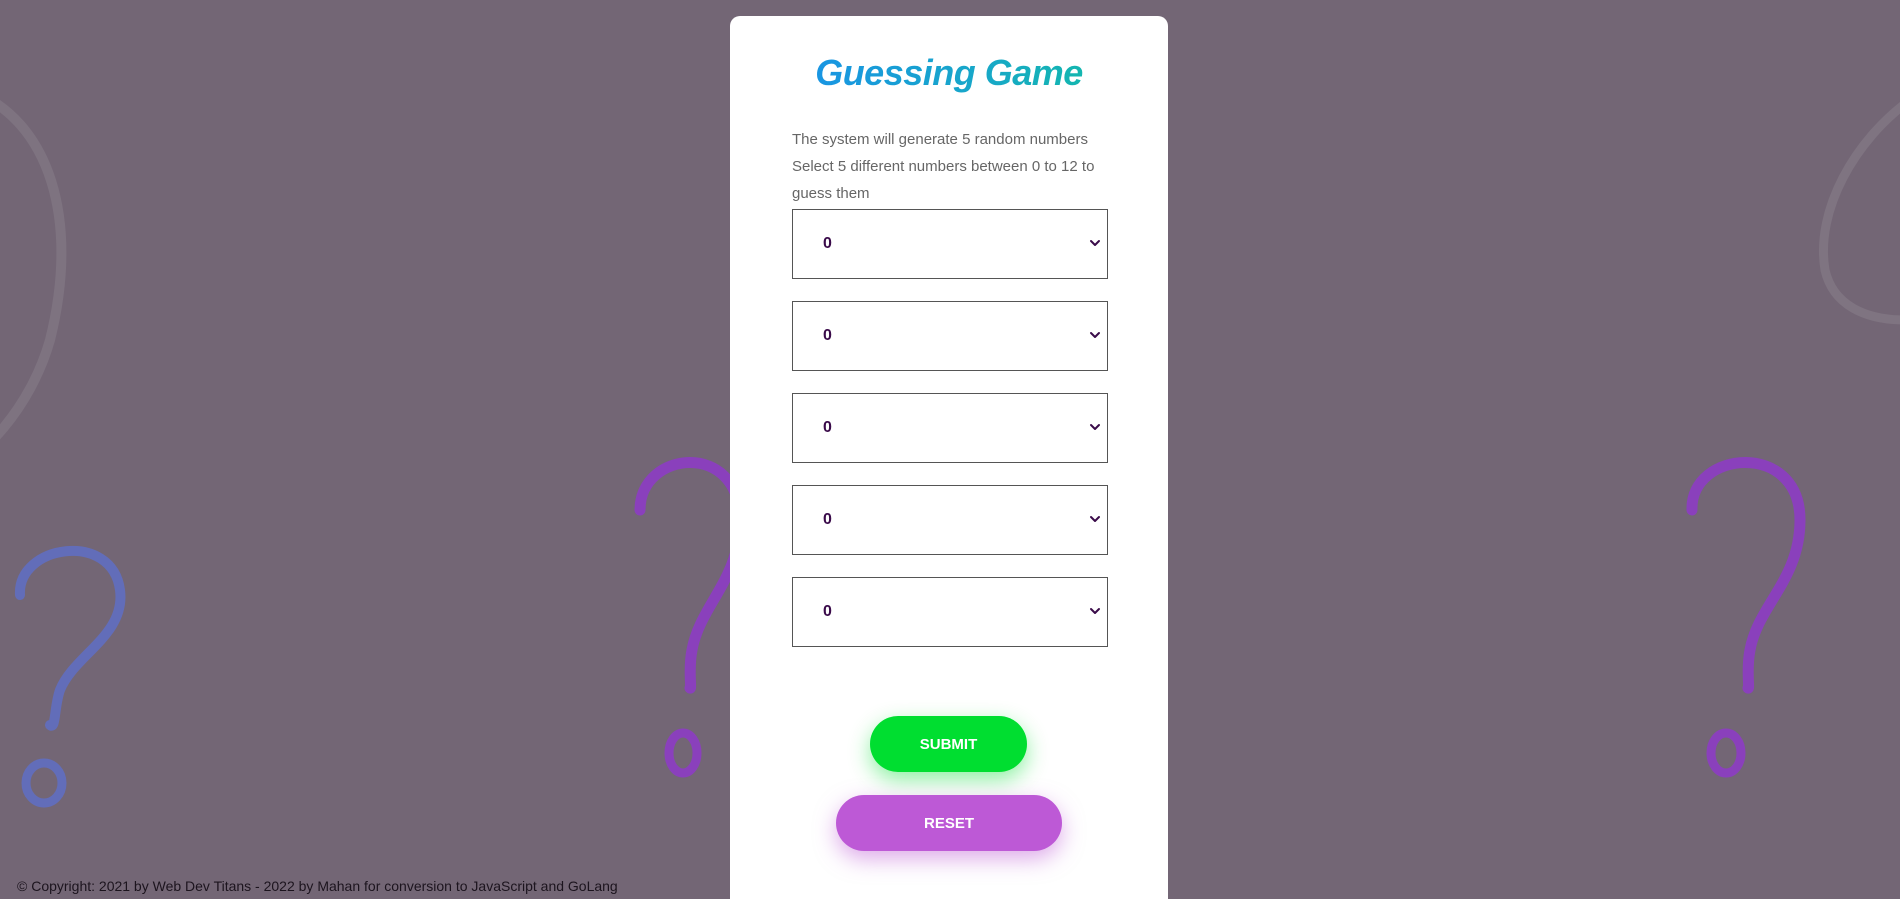 This screenshot has height=899, width=1900. I want to click on submit-button: SUBMIT, so click(948, 744).